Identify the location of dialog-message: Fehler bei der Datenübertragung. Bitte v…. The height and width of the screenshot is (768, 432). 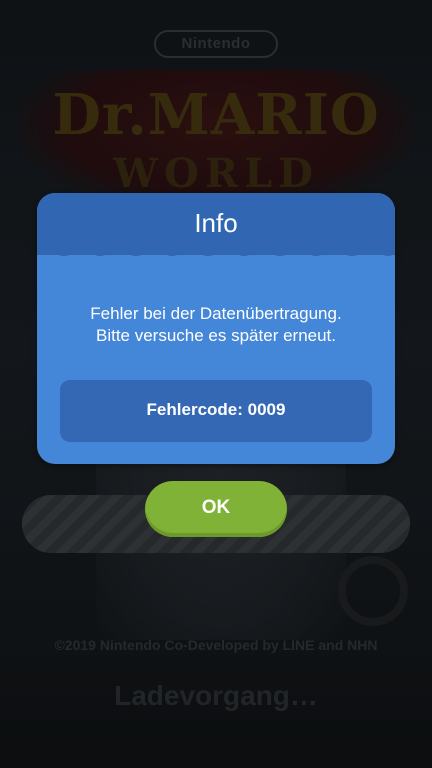
(216, 325).